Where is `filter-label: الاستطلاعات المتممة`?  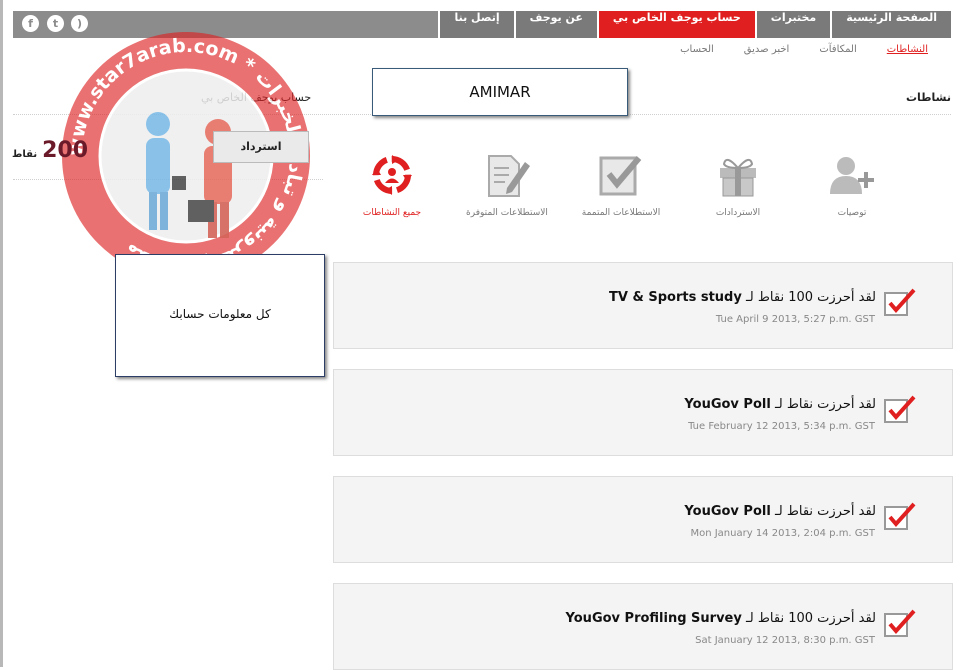 filter-label: الاستطلاعات المتممة is located at coordinates (621, 213).